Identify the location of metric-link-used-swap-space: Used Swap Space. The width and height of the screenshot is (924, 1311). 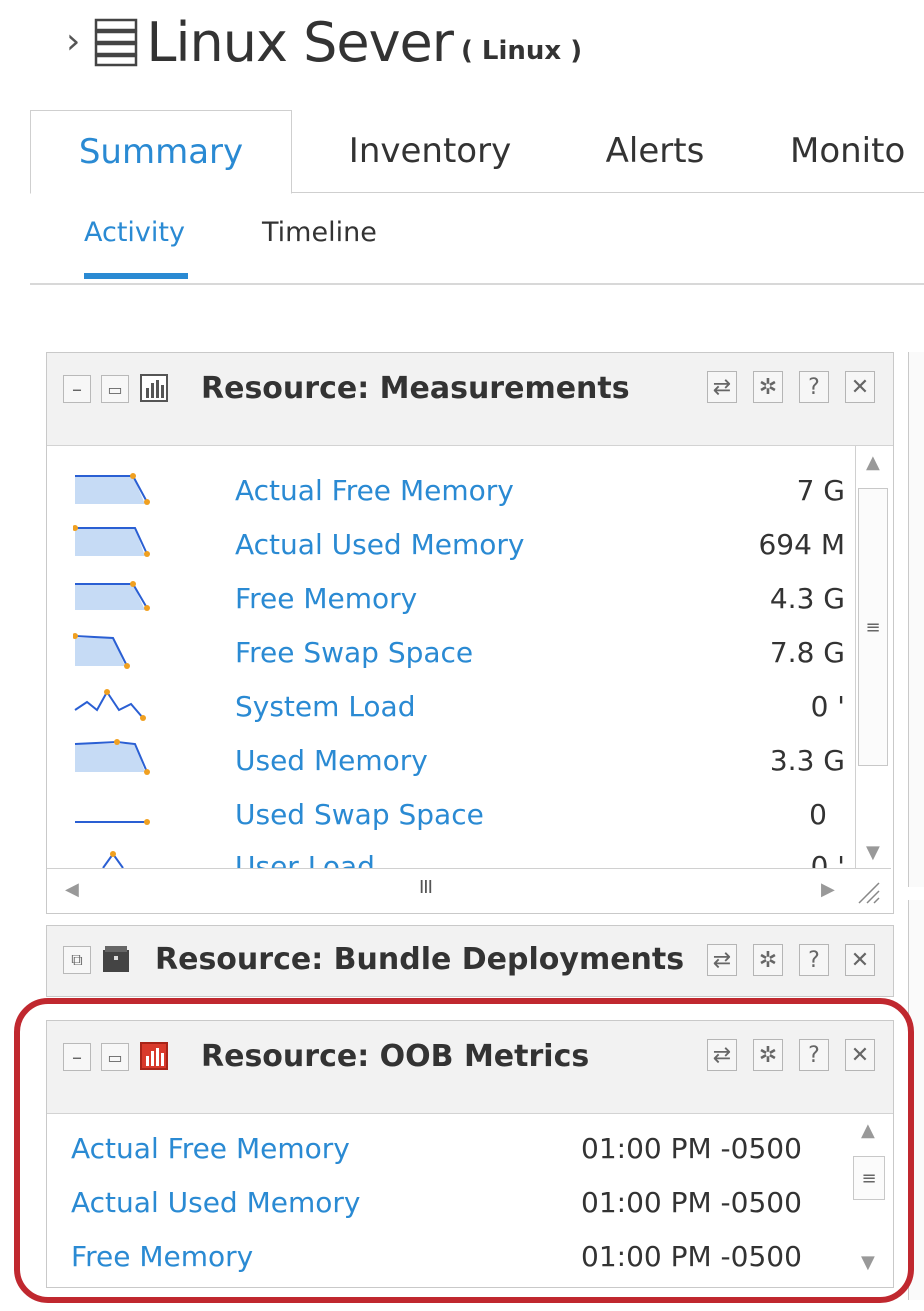
(359, 814).